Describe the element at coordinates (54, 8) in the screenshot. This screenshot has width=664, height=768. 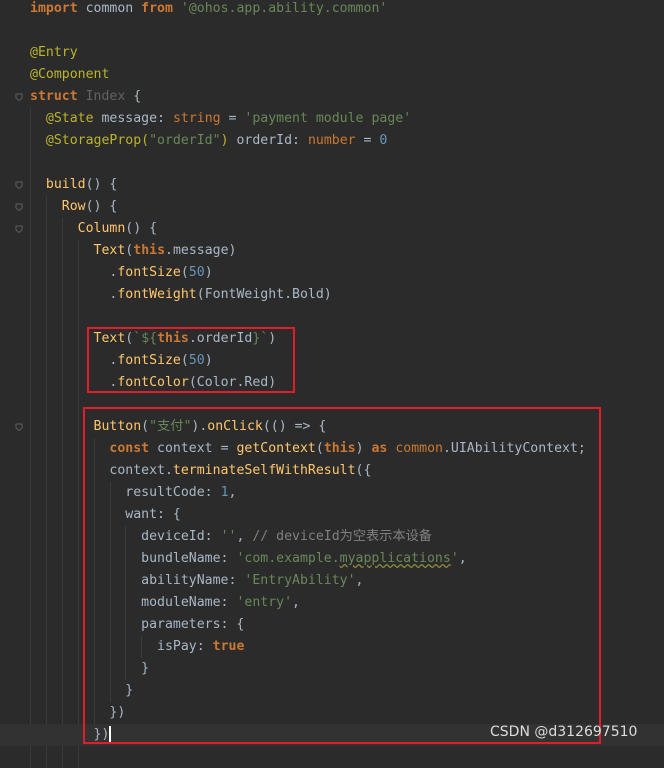
I see `code-token: import` at that location.